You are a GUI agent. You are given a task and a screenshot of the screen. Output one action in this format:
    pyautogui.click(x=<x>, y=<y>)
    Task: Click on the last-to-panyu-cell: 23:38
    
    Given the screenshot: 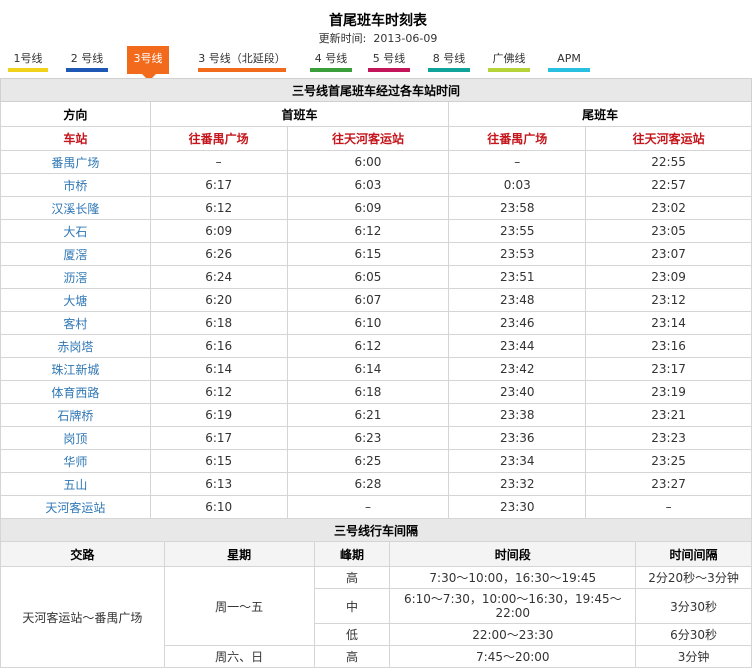 What is the action you would take?
    pyautogui.click(x=517, y=415)
    